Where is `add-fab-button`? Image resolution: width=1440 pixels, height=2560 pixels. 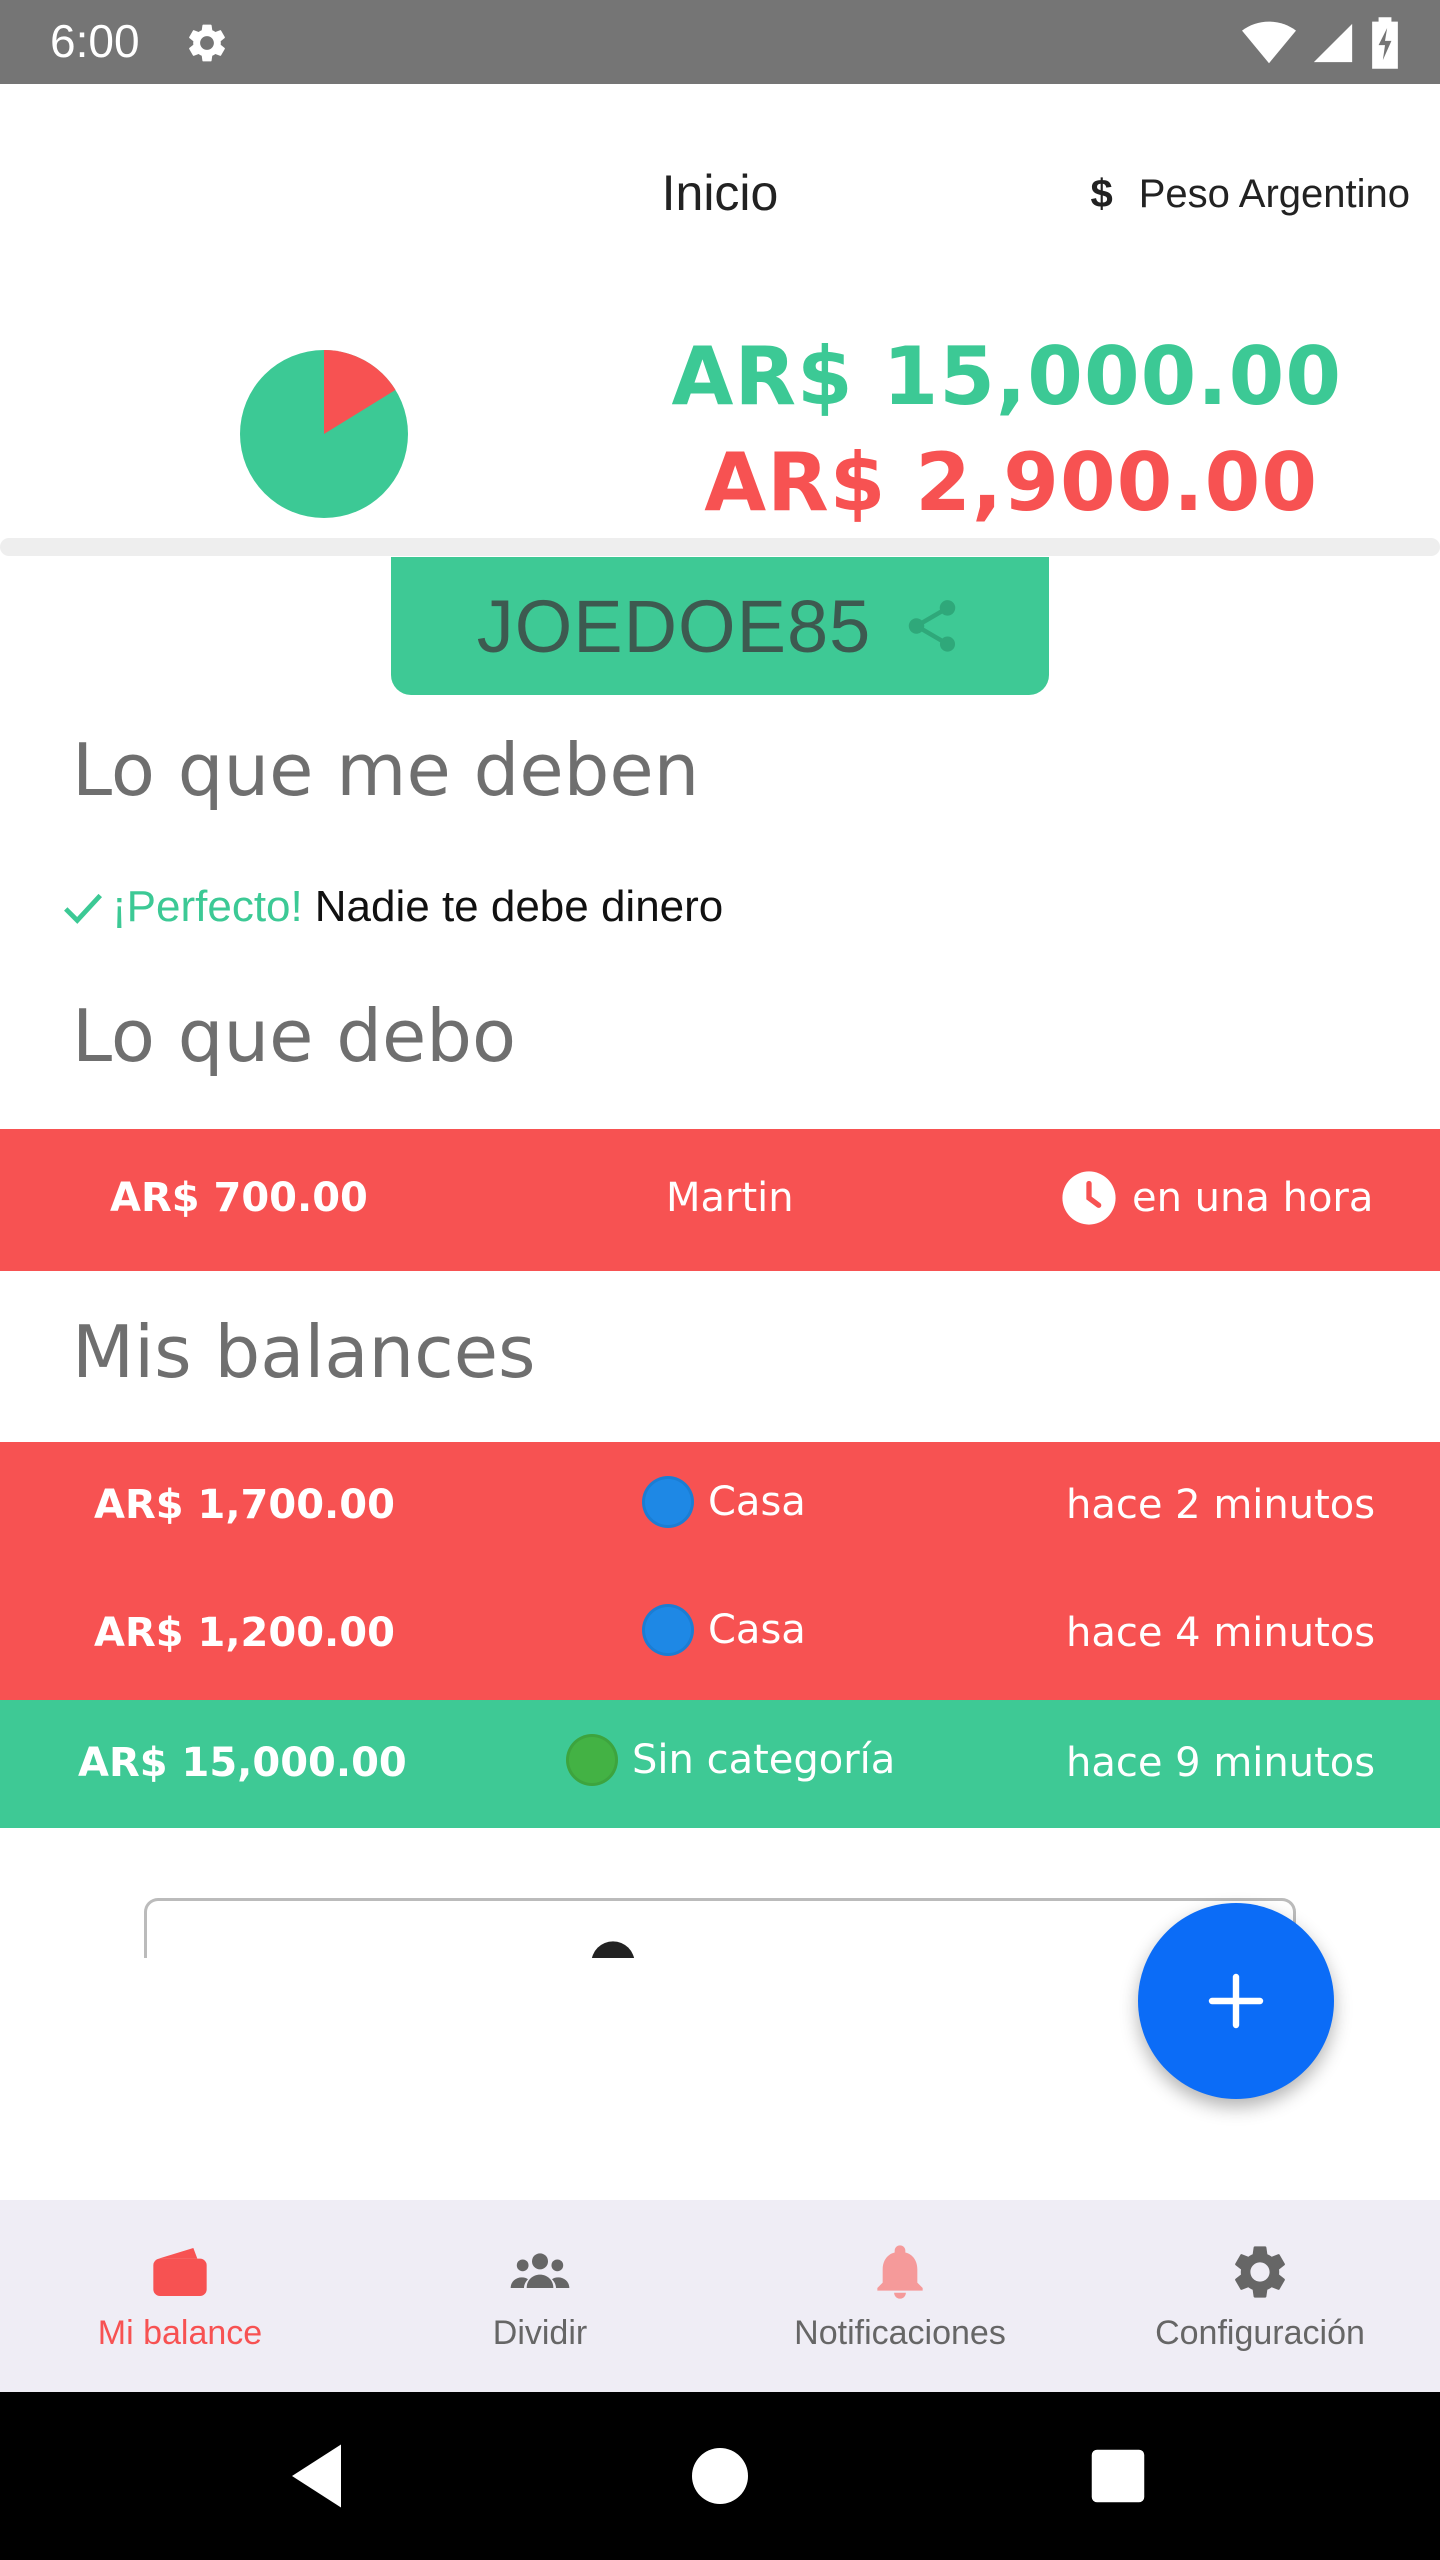 add-fab-button is located at coordinates (1236, 2001).